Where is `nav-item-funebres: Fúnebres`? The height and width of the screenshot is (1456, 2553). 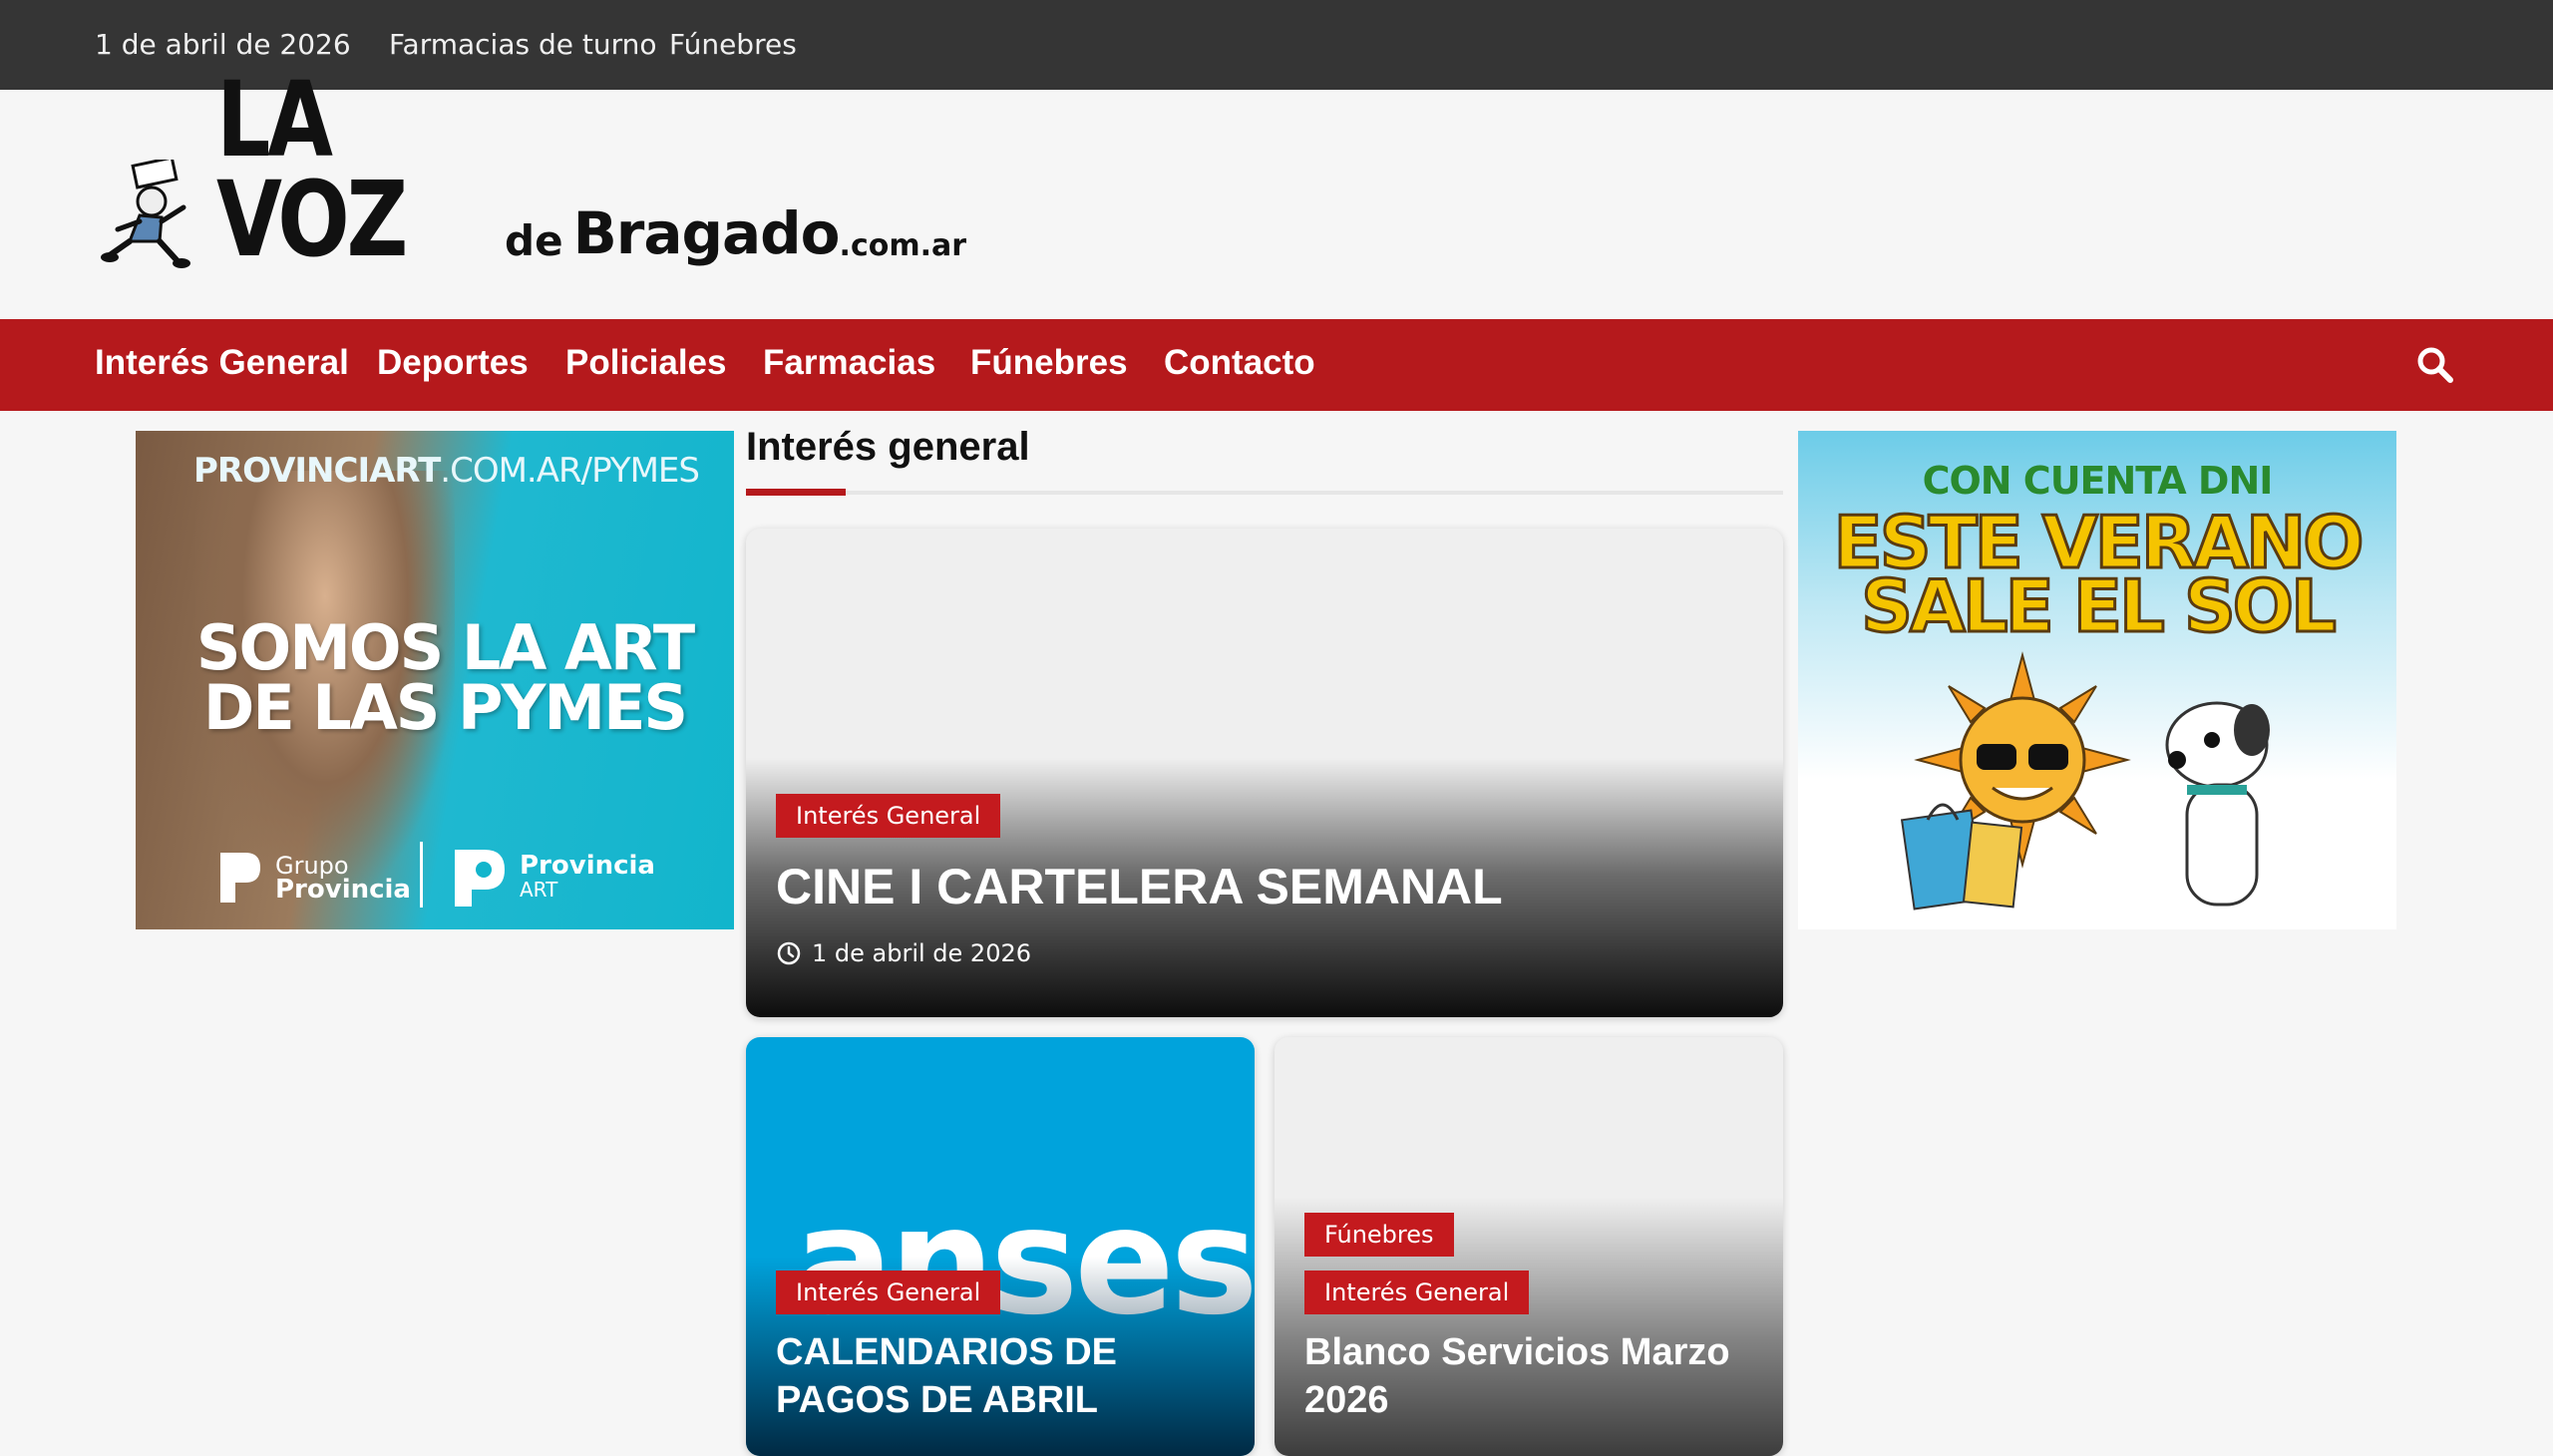
nav-item-funebres: Fúnebres is located at coordinates (1049, 363).